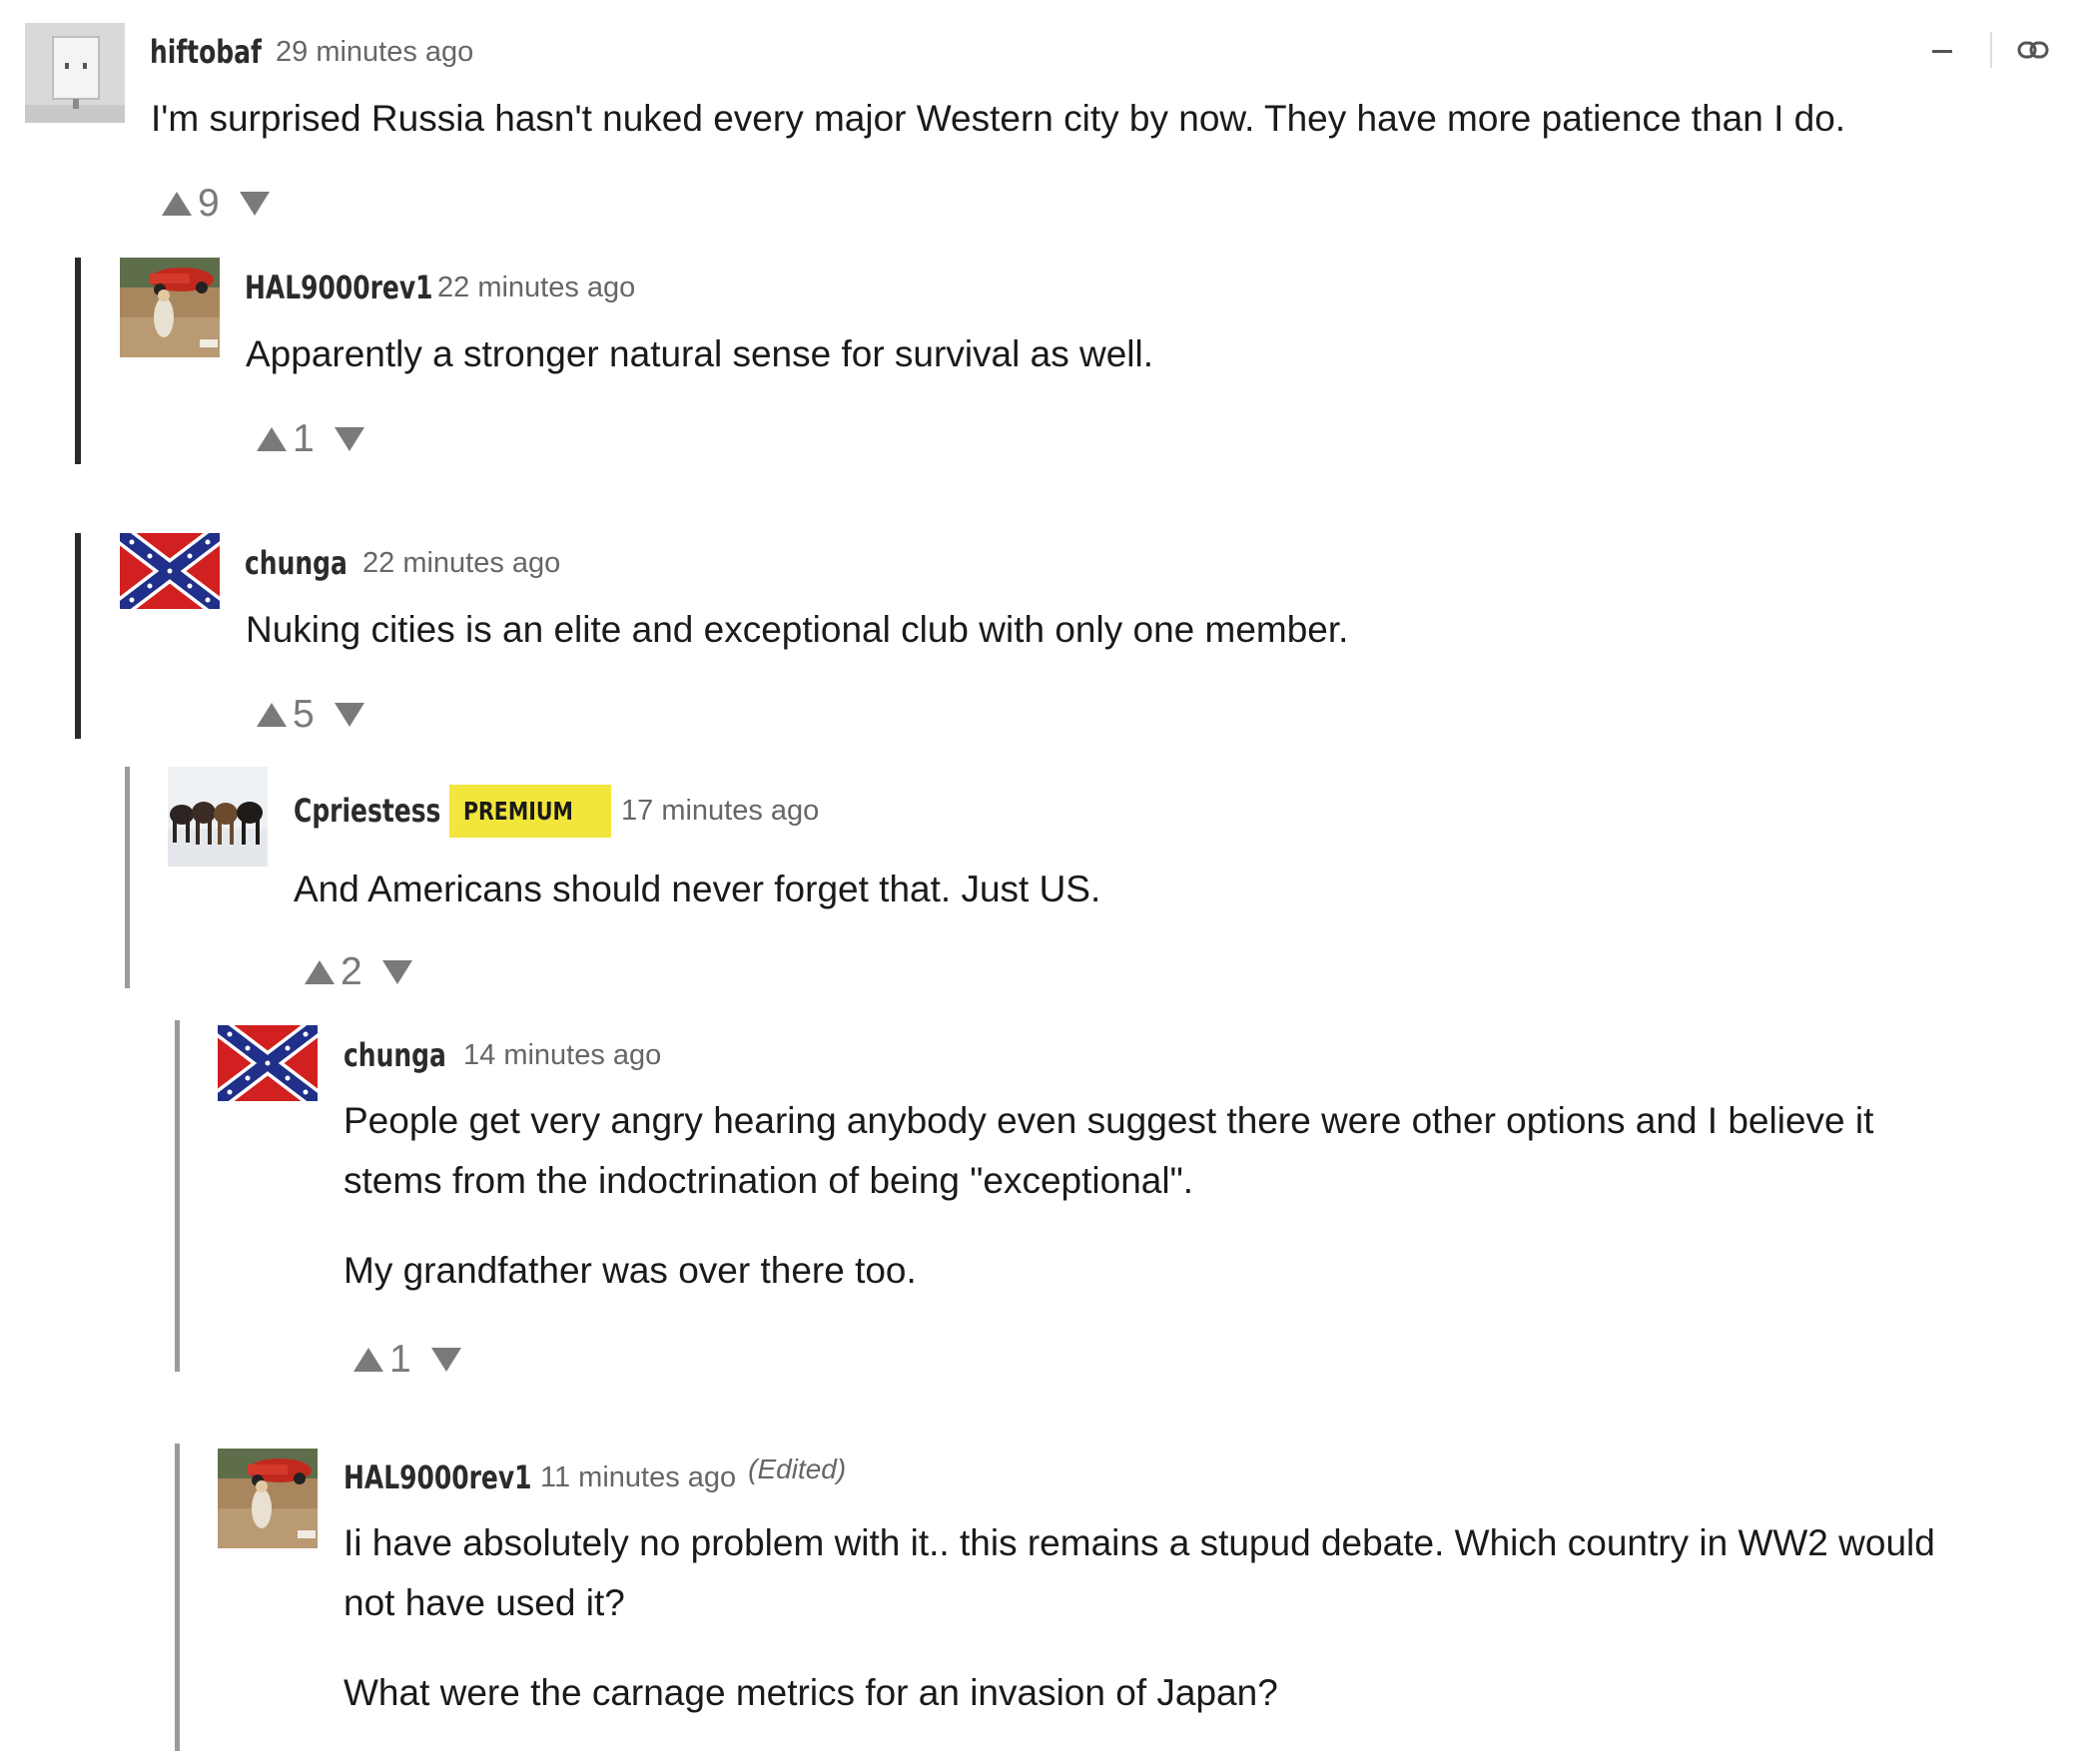 Image resolution: width=2100 pixels, height=1751 pixels. I want to click on username: hiftobaf, so click(206, 52).